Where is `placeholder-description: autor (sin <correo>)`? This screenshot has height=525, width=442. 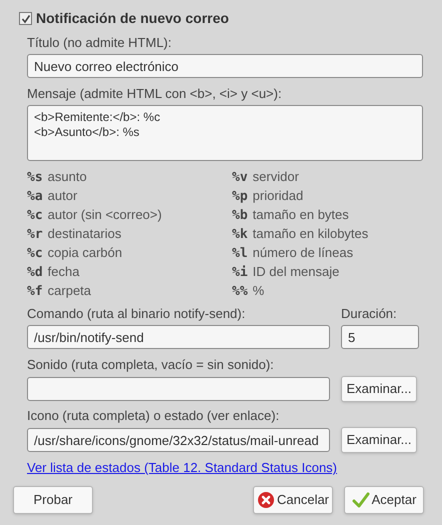
placeholder-description: autor (sin <correo>) is located at coordinates (105, 215).